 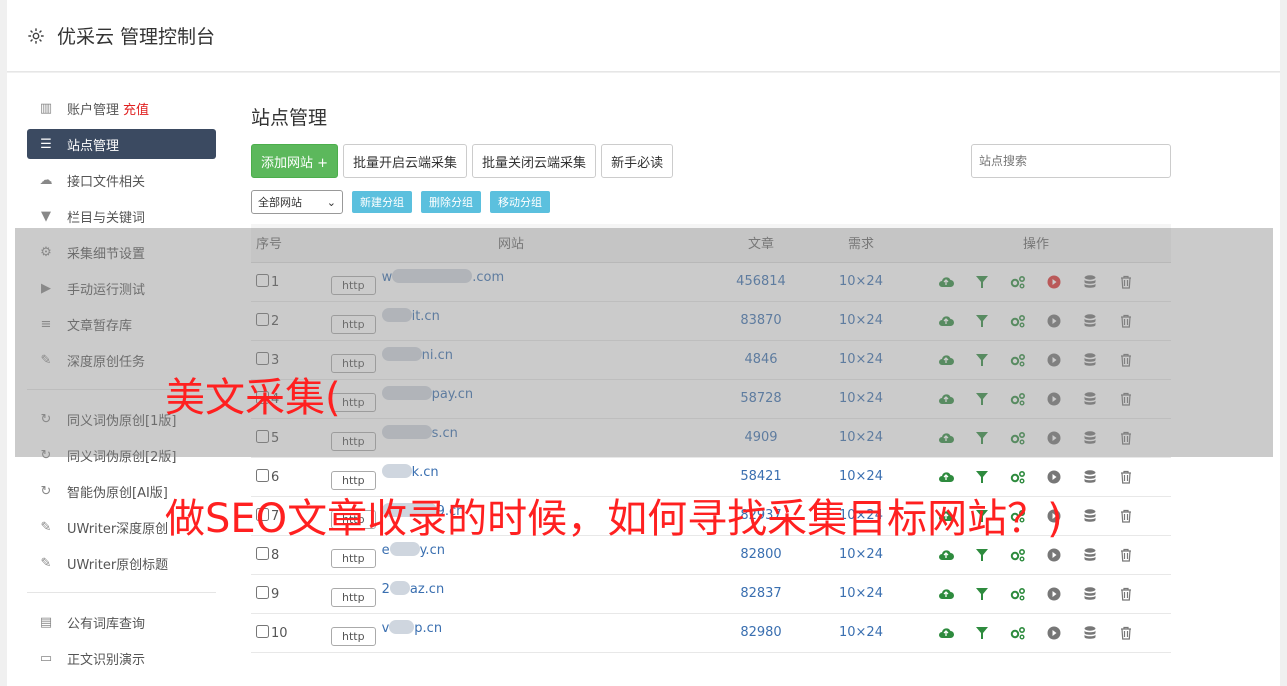 What do you see at coordinates (121, 108) in the screenshot?
I see `sidebar-item-account: ▥ 账户管理 充值` at bounding box center [121, 108].